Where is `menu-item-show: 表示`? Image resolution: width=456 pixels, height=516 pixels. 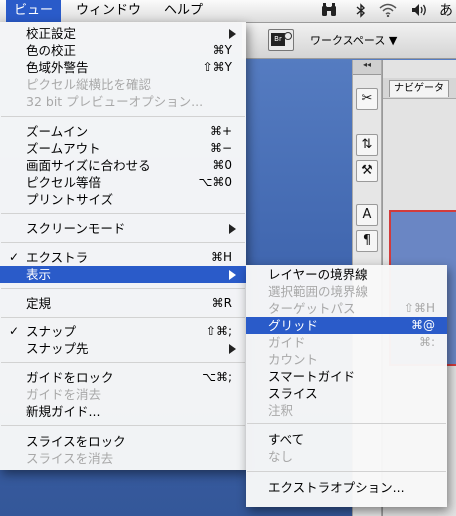
menu-item-show: 表示 is located at coordinates (123, 274).